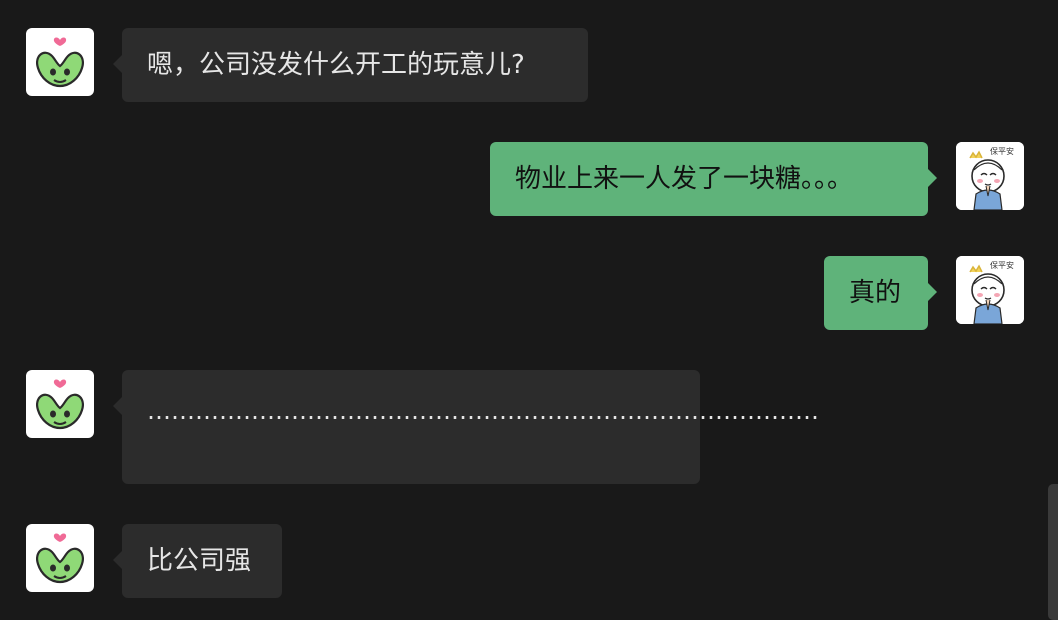 Image resolution: width=1058 pixels, height=620 pixels. I want to click on message-bubble-outgoing: 物业上来一人发了一块糖。。。, so click(713, 179).